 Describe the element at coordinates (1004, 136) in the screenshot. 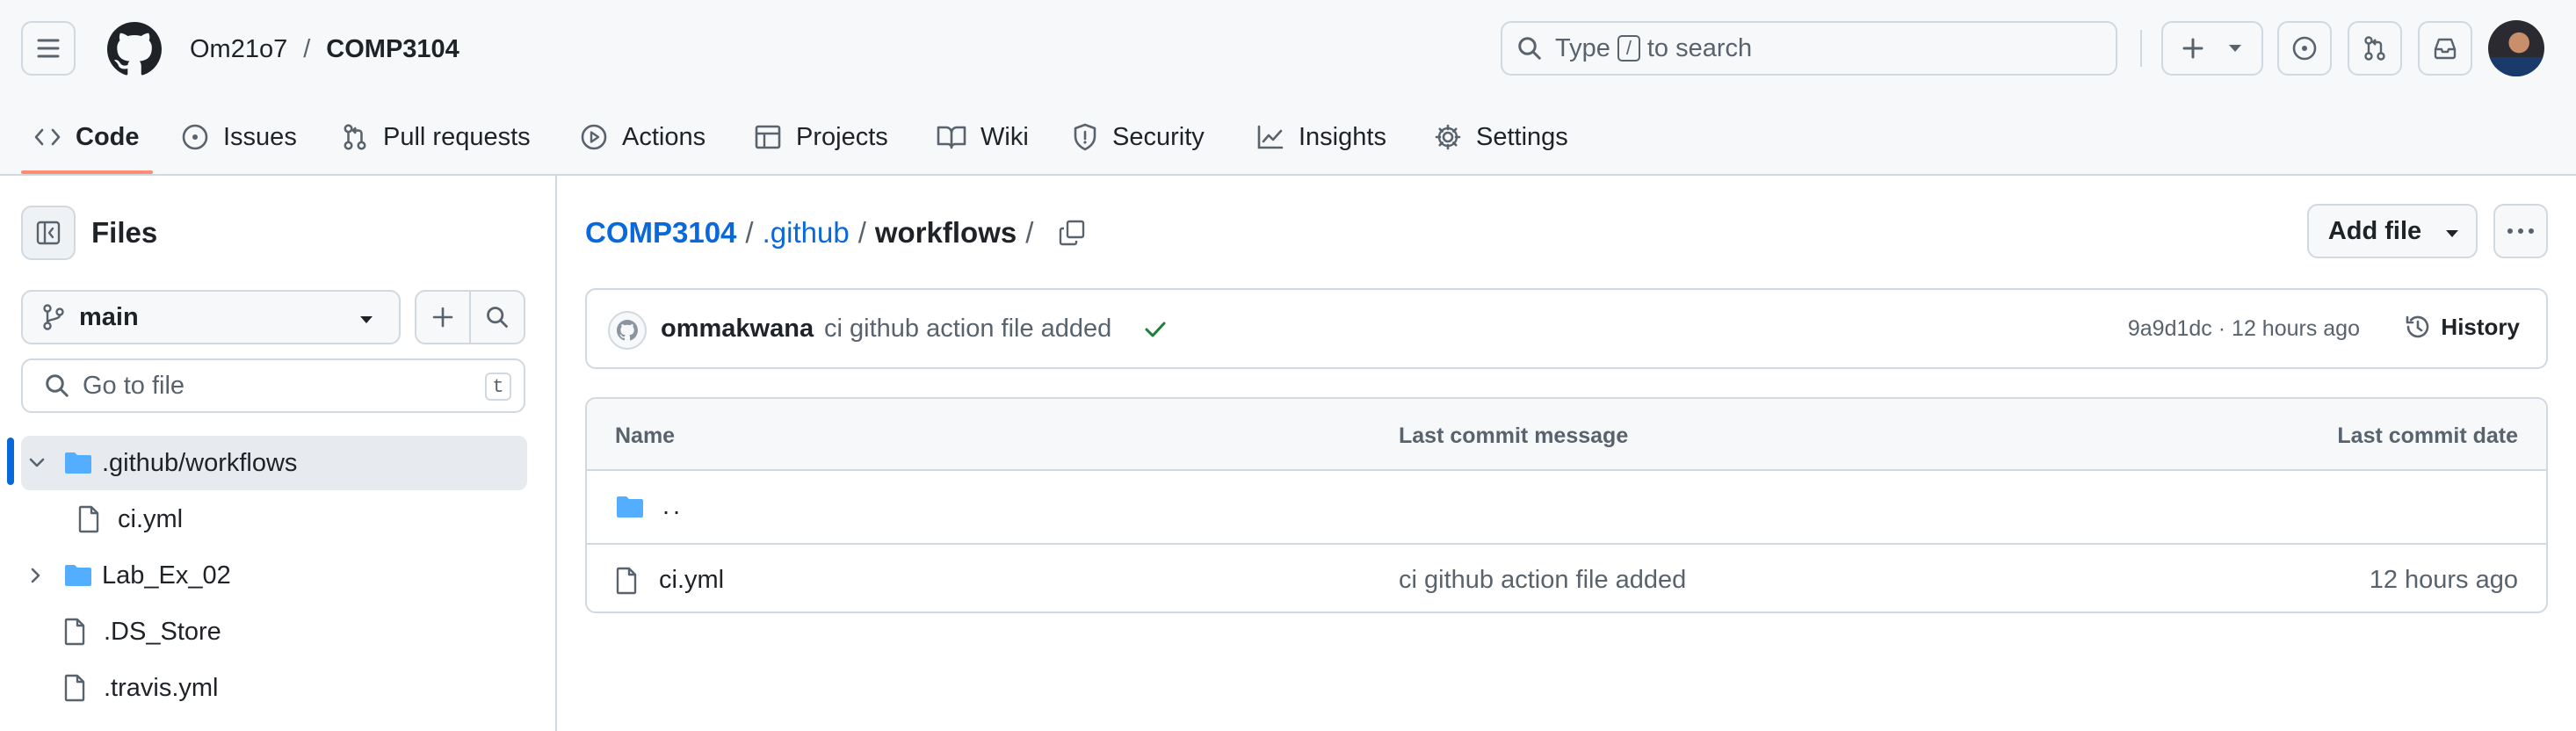

I see `tab-wiki-label: Wiki` at that location.